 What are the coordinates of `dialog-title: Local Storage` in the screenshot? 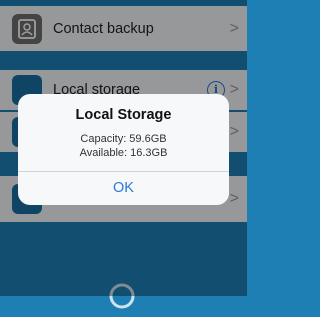 It's located at (123, 115).